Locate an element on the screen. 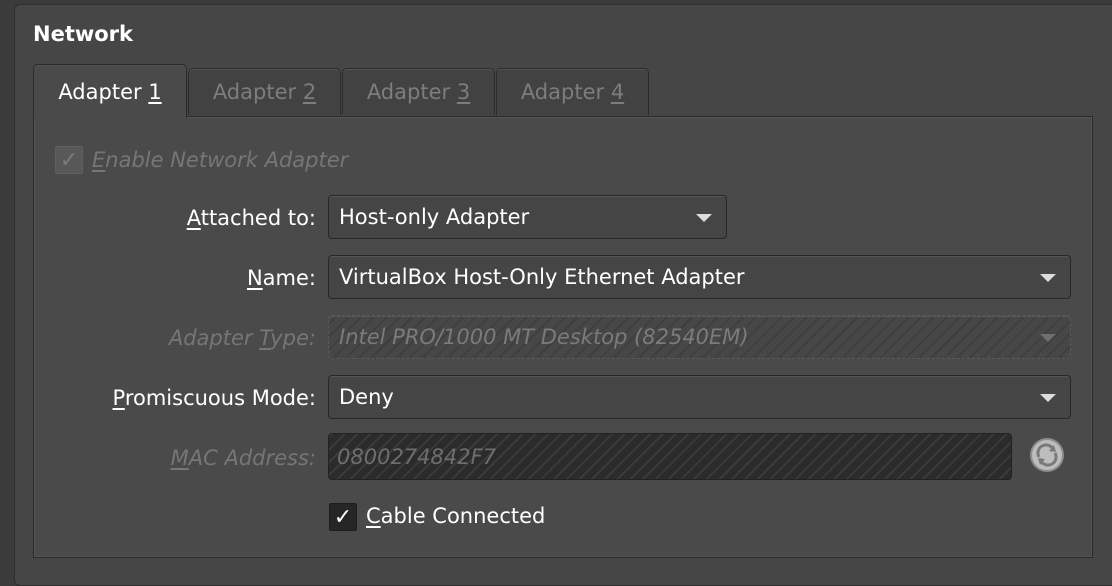  mac-value: 0800274842F7 is located at coordinates (417, 456).